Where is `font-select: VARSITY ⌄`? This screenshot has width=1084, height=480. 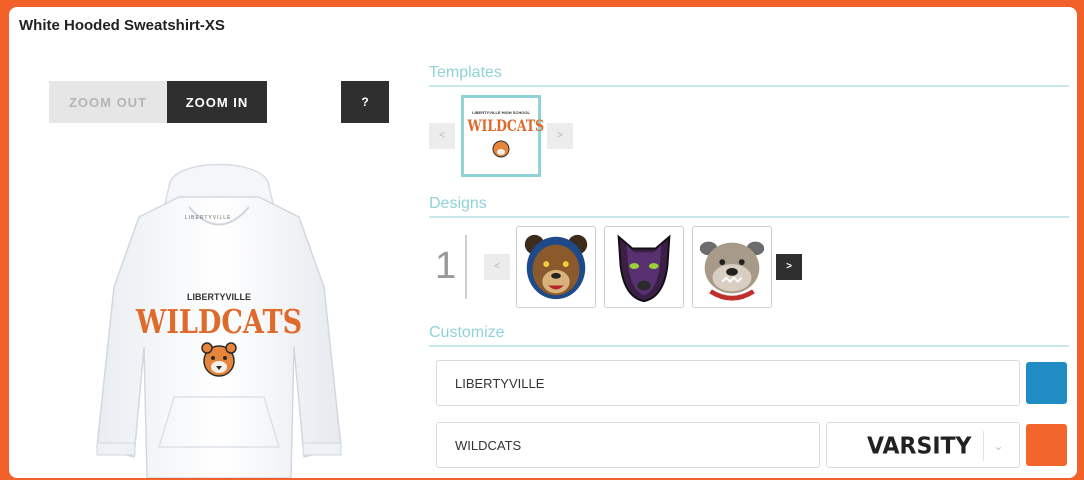
font-select: VARSITY ⌄ is located at coordinates (923, 445).